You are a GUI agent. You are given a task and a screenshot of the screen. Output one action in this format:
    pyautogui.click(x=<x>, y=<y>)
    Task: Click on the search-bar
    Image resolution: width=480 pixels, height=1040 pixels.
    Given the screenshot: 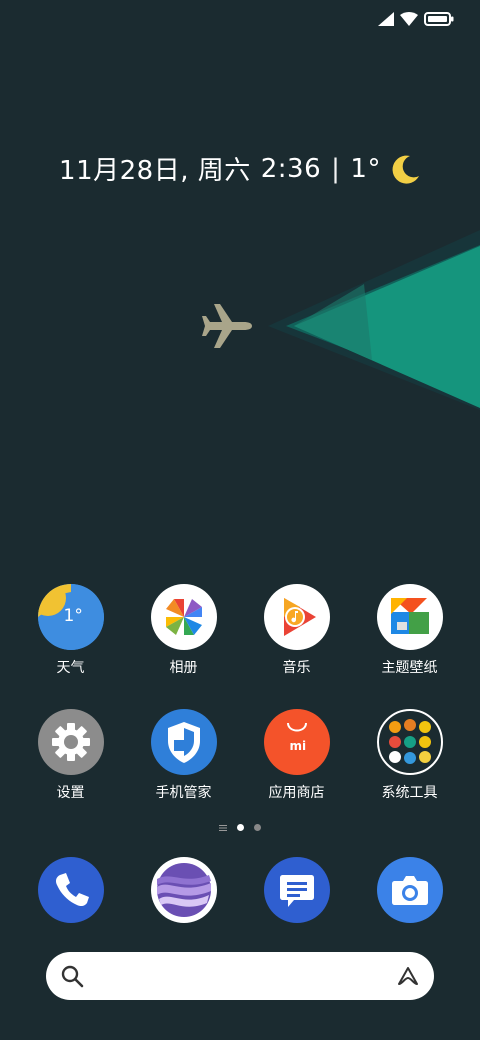 What is the action you would take?
    pyautogui.click(x=240, y=976)
    